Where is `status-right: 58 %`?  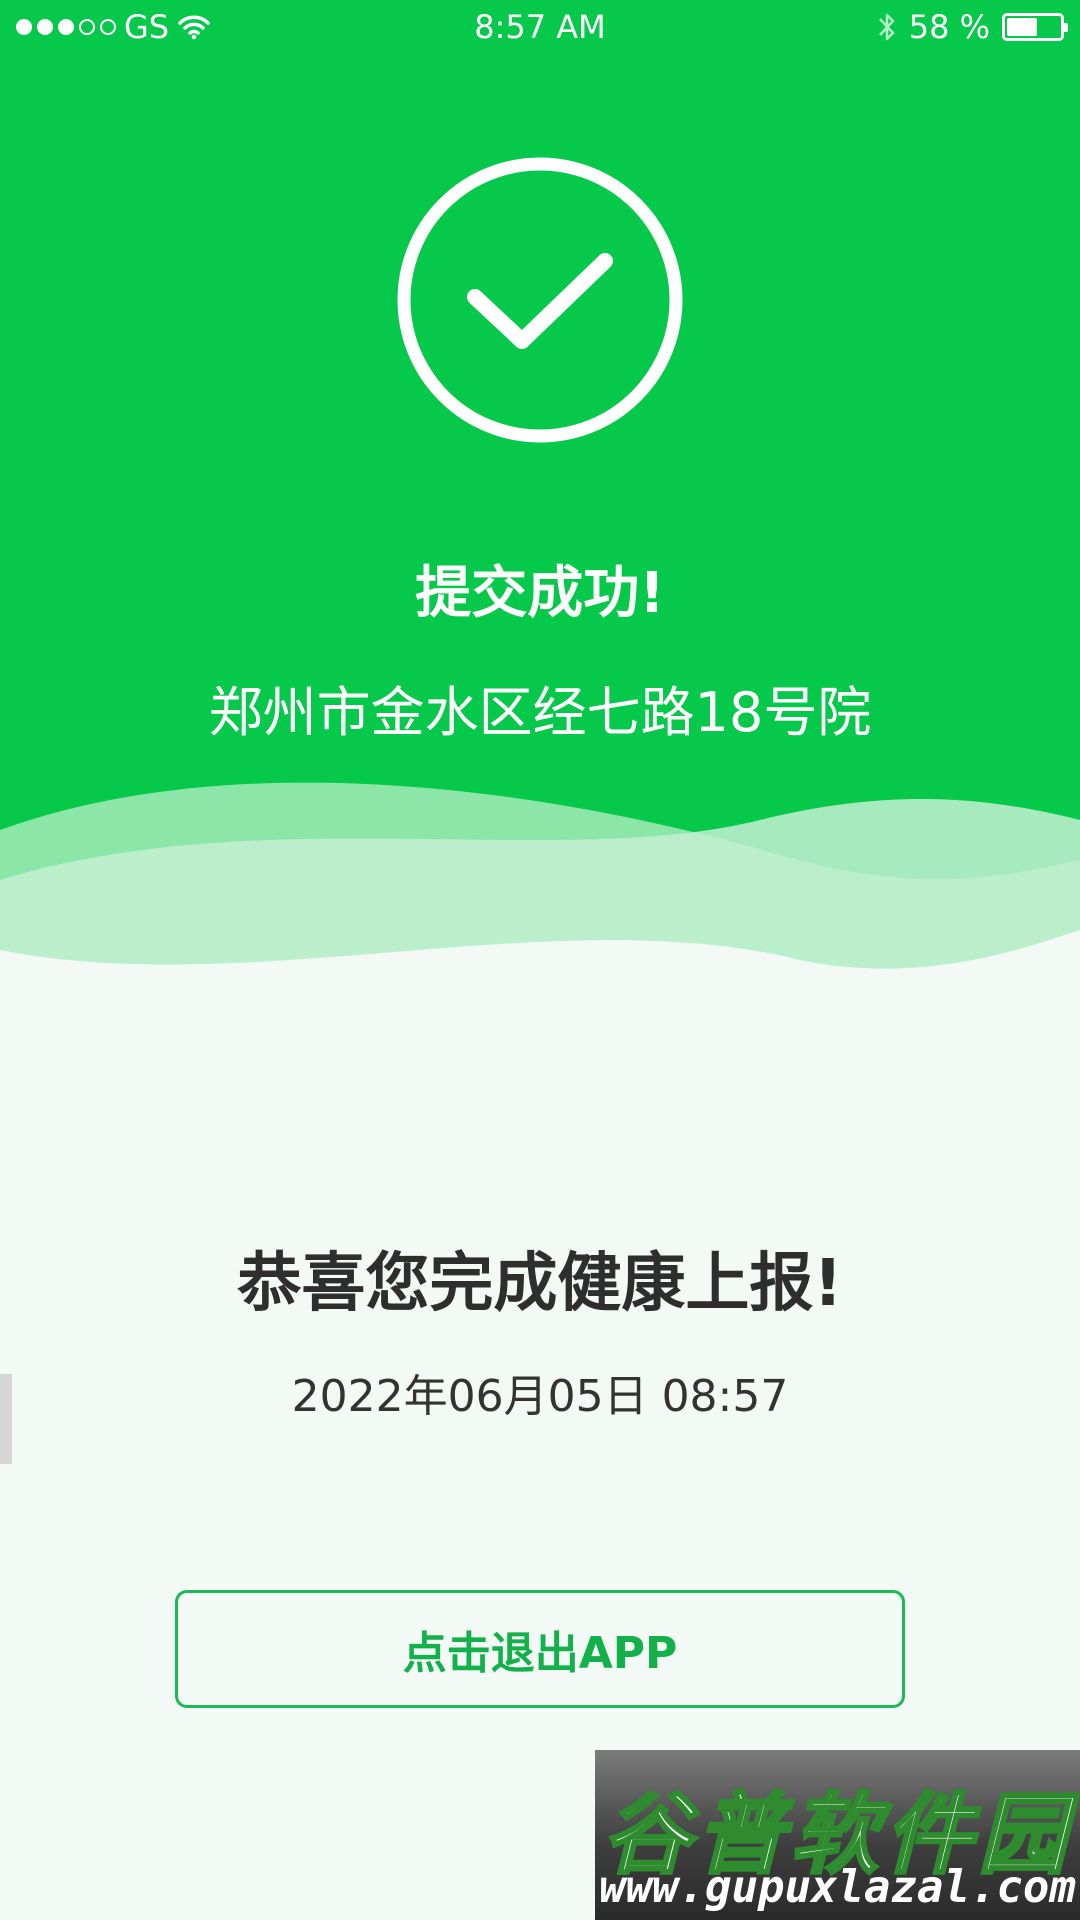 status-right: 58 % is located at coordinates (972, 27).